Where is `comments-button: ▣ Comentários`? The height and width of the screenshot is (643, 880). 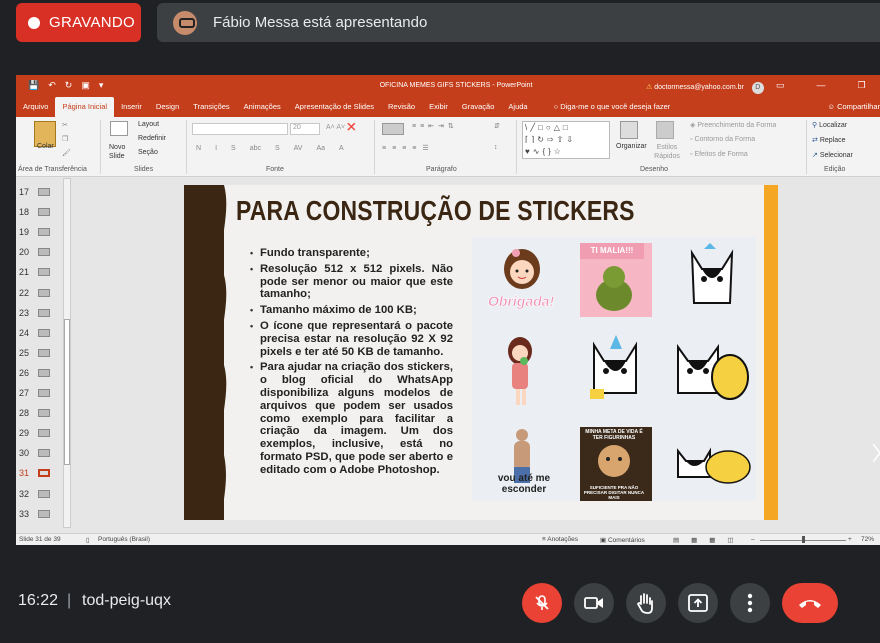
comments-button: ▣ Comentários is located at coordinates (622, 540).